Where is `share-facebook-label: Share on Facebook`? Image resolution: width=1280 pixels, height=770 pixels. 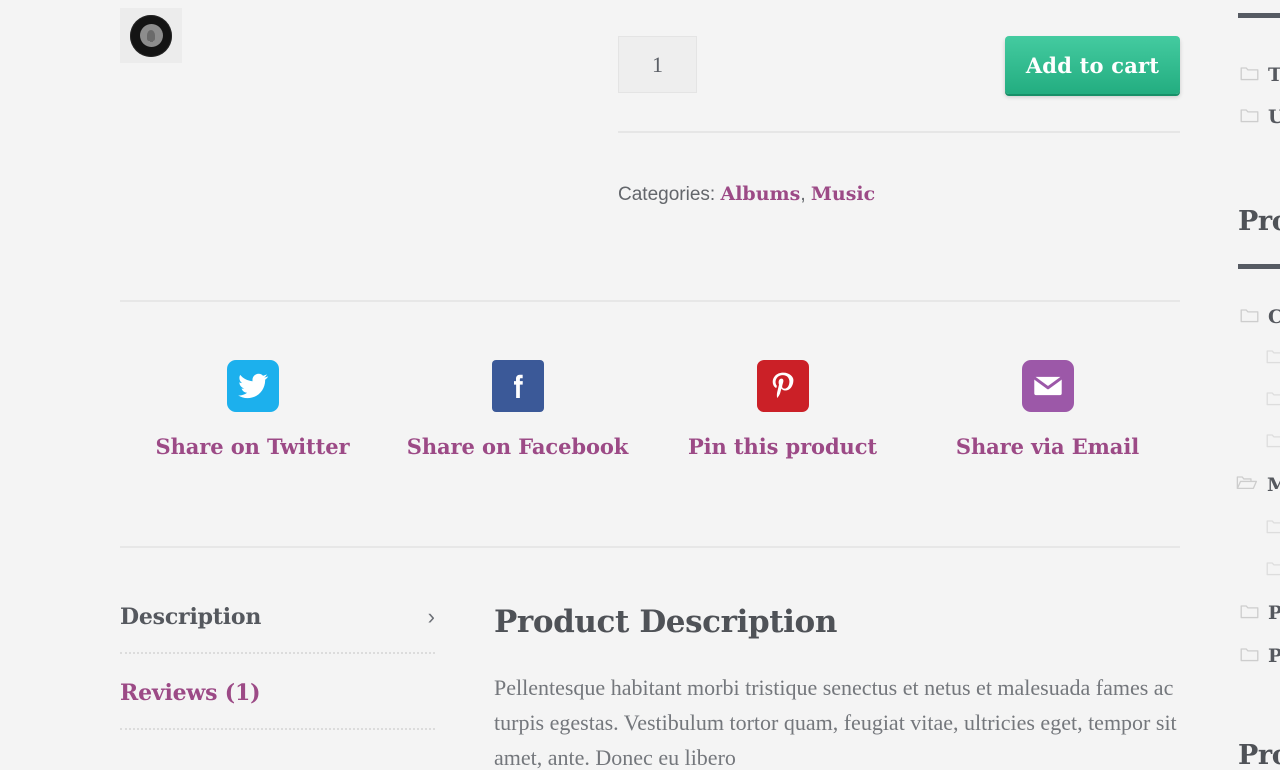 share-facebook-label: Share on Facebook is located at coordinates (517, 446).